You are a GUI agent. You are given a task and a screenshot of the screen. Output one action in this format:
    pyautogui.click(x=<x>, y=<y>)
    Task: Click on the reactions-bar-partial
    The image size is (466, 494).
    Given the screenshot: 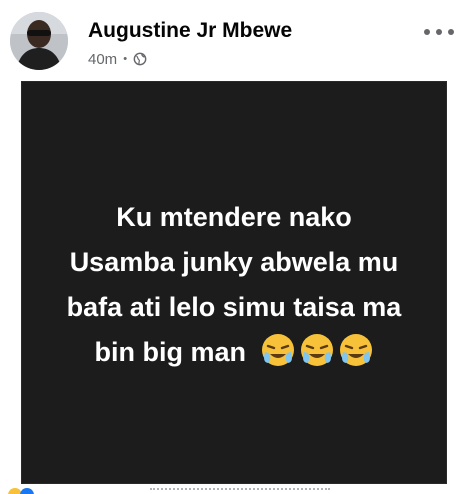 What is the action you would take?
    pyautogui.click(x=233, y=490)
    